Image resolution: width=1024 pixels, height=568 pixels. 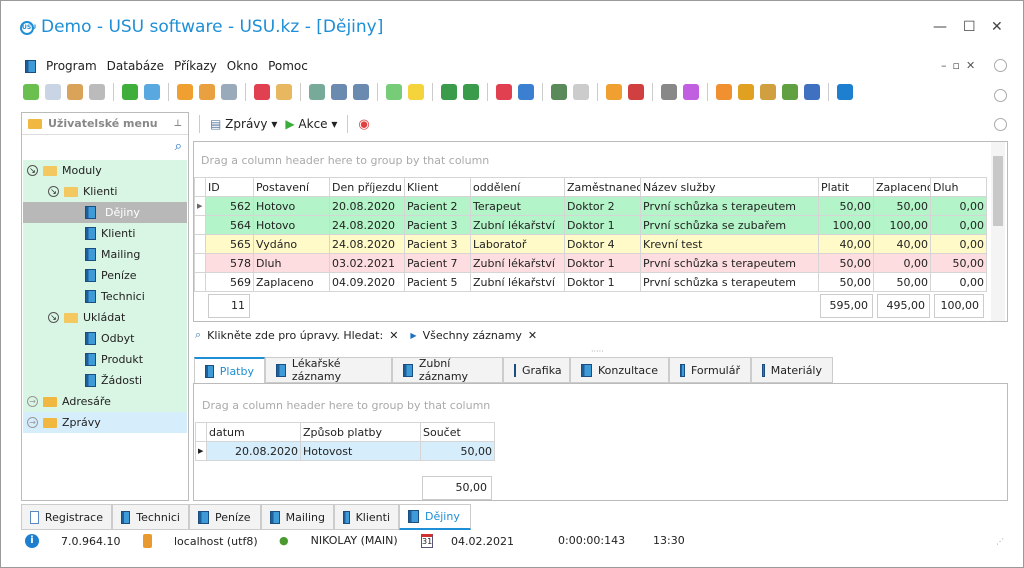 What do you see at coordinates (536, 370) in the screenshot?
I see `tab-3: Grafika` at bounding box center [536, 370].